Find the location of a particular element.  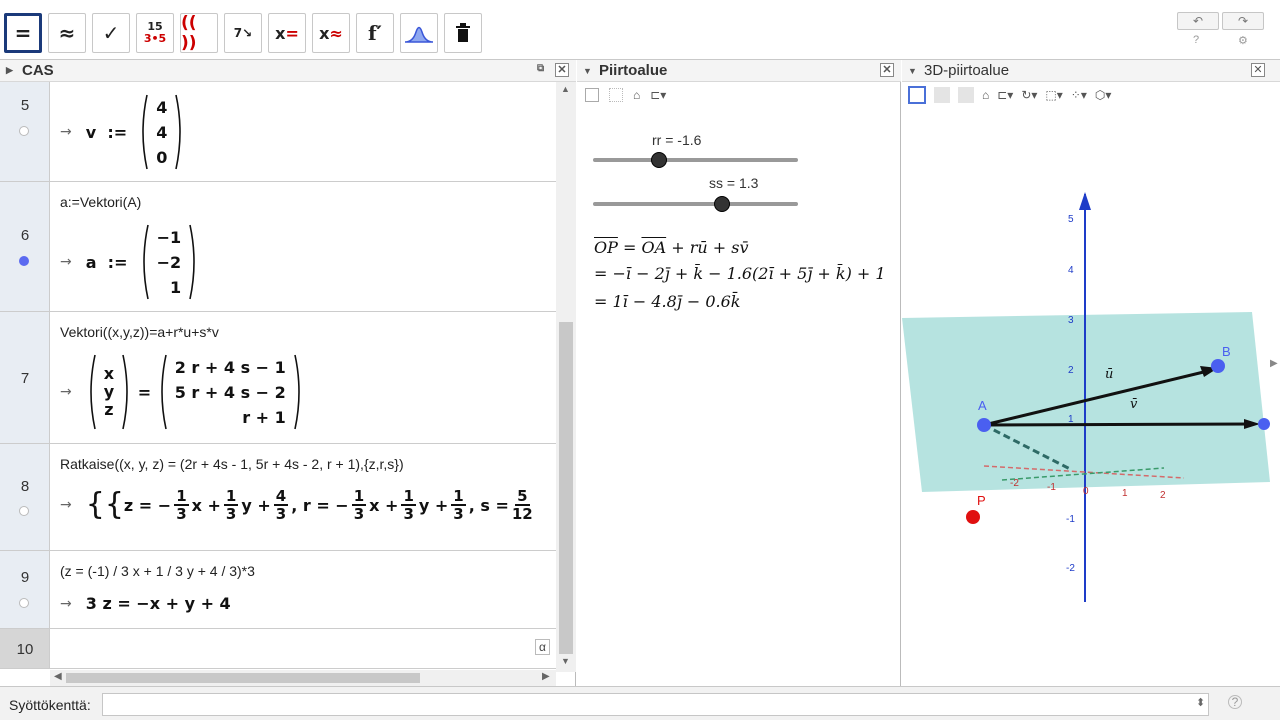

point-capture-icon: ⊏▾ is located at coordinates (658, 95).